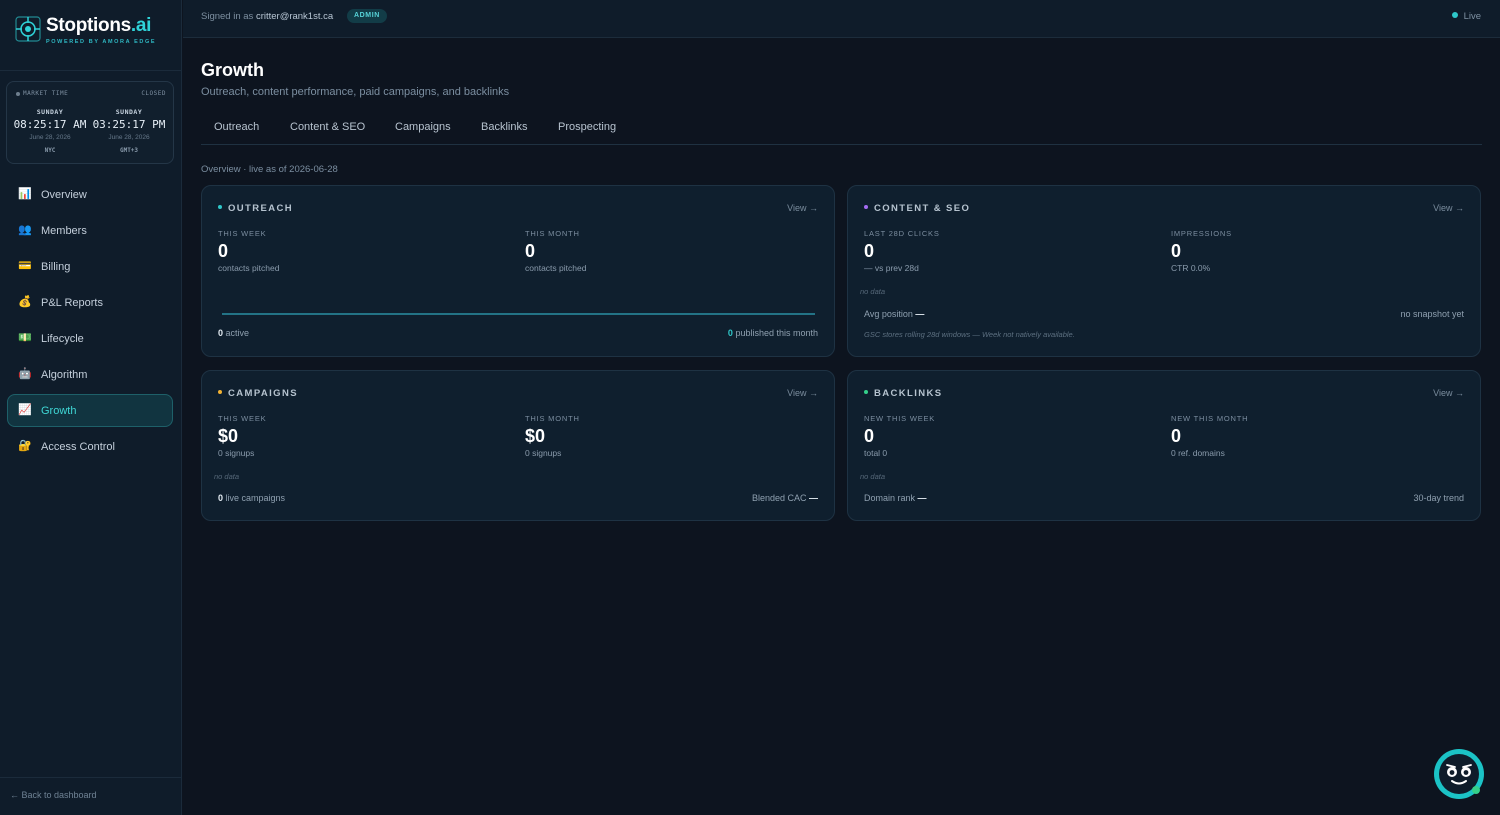 The image size is (1500, 815). What do you see at coordinates (28, 29) in the screenshot?
I see `crosshair-logo-icon` at bounding box center [28, 29].